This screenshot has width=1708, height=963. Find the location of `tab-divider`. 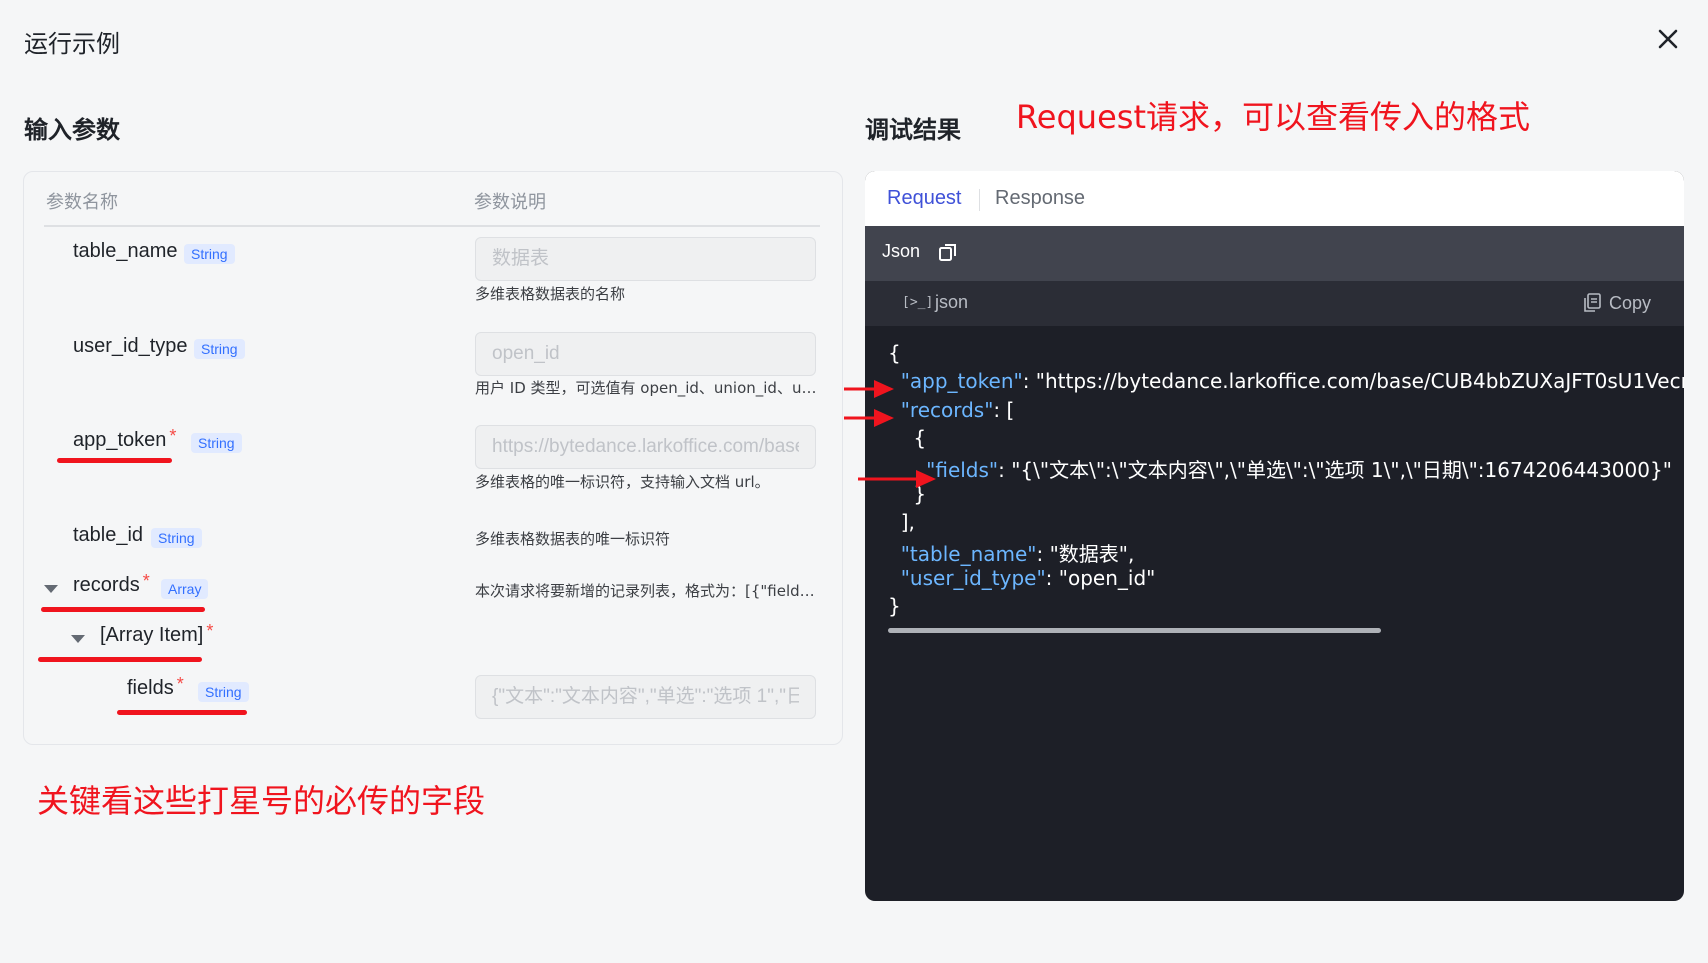

tab-divider is located at coordinates (979, 200).